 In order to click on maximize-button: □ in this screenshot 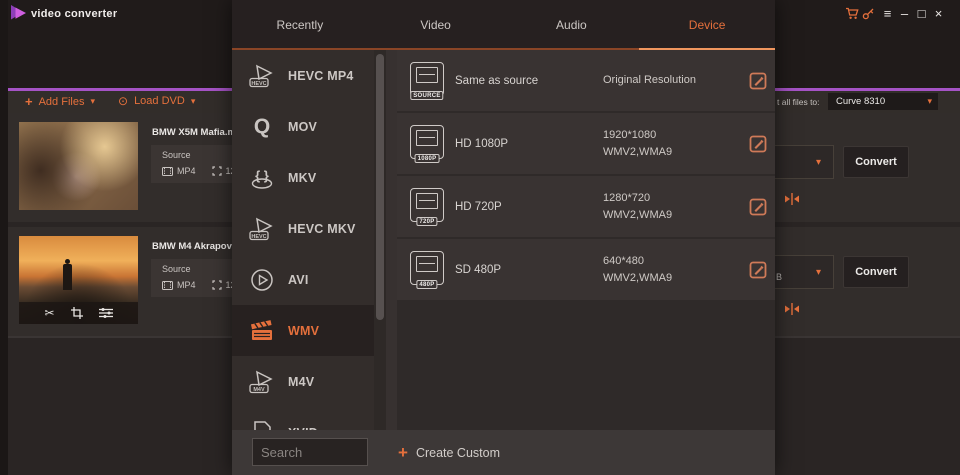, I will do `click(921, 13)`.